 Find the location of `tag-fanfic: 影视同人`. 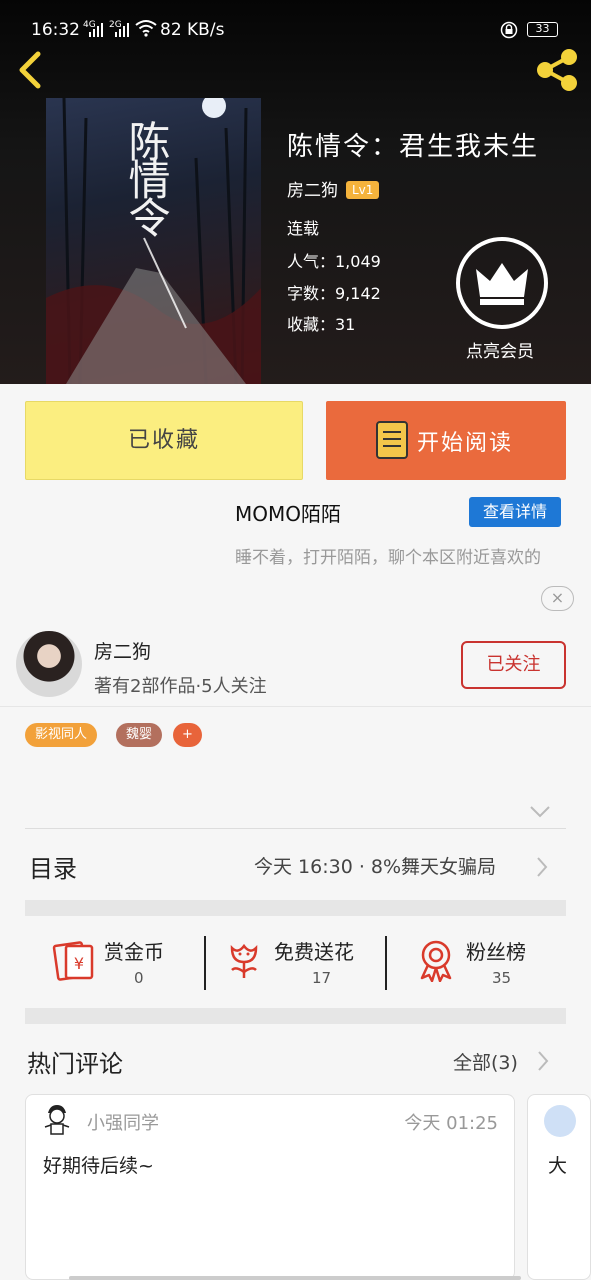

tag-fanfic: 影视同人 is located at coordinates (61, 735).